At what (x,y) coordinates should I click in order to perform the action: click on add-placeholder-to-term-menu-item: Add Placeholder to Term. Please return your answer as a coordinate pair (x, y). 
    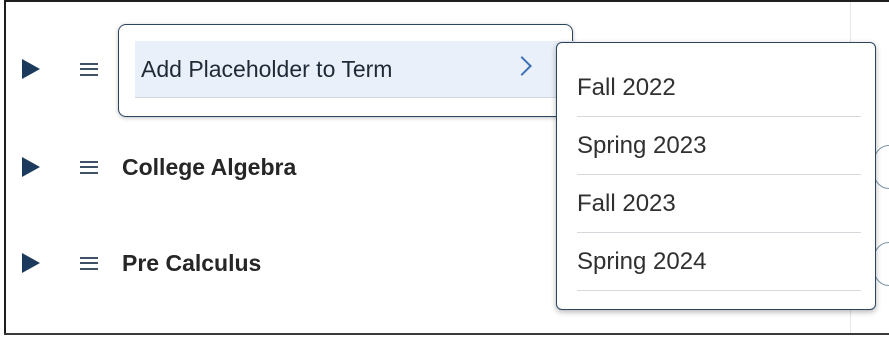
    Looking at the image, I should click on (354, 69).